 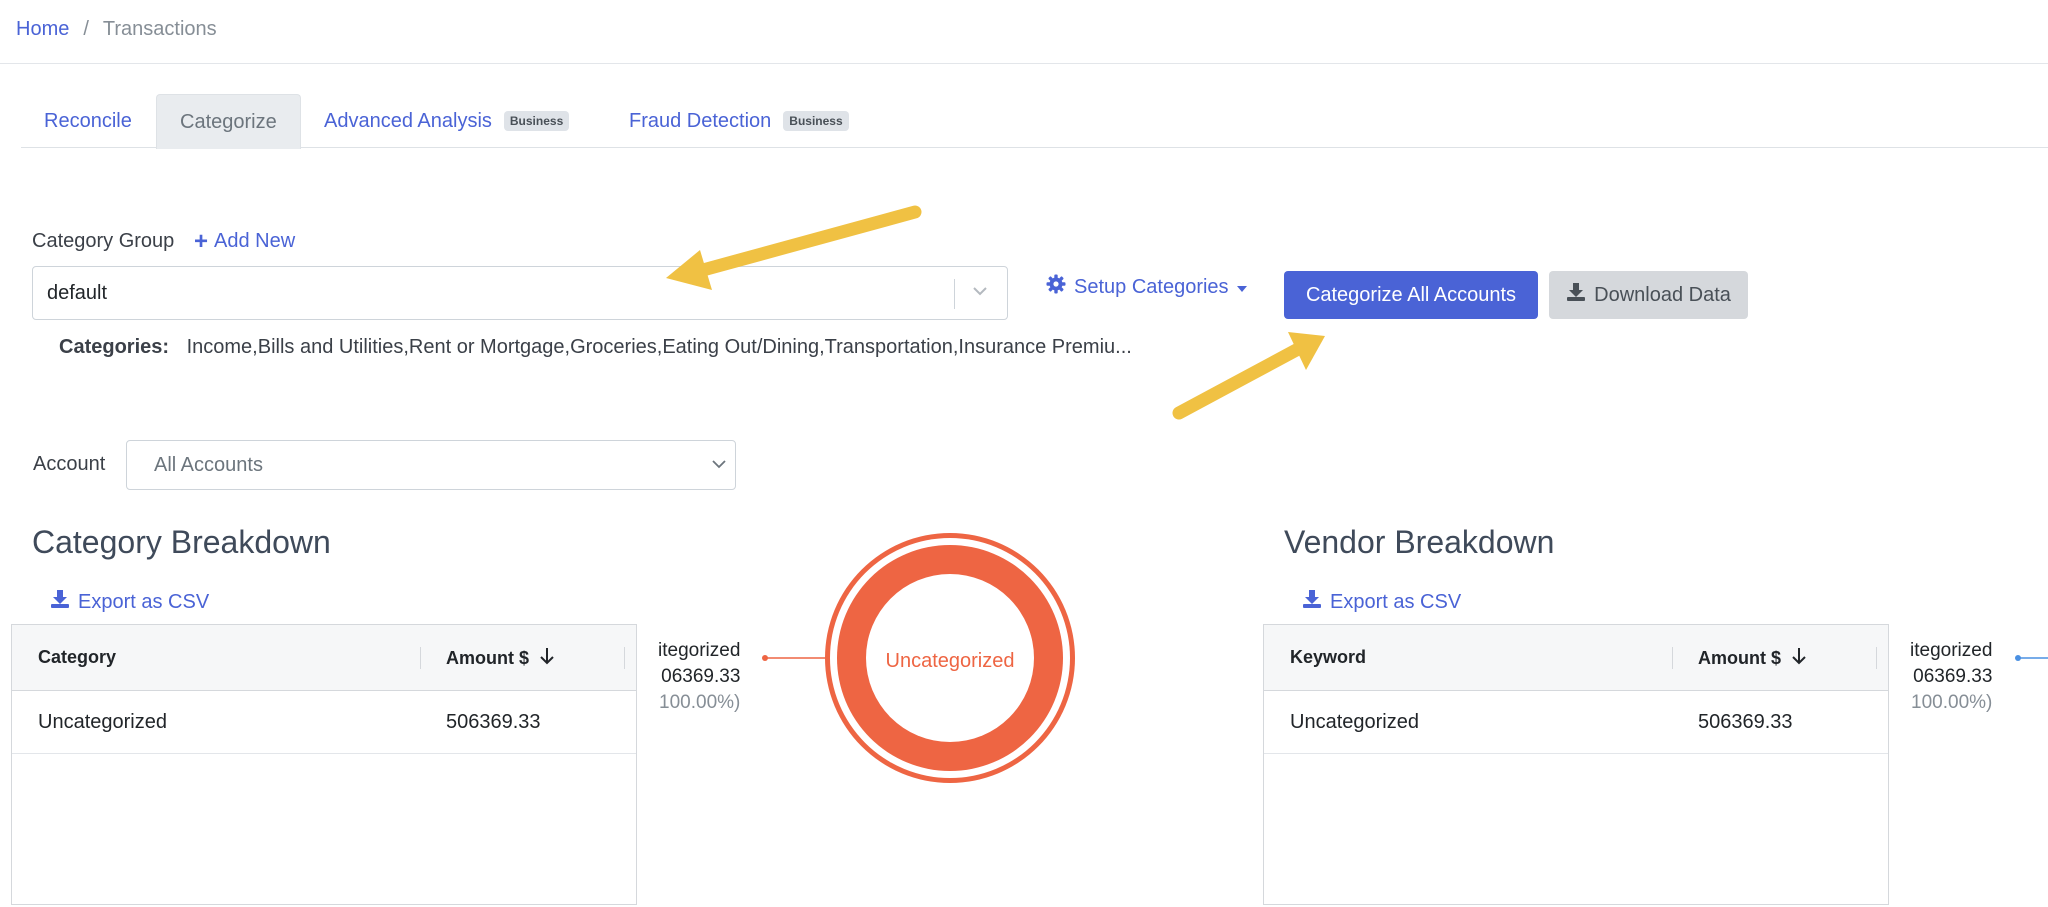 What do you see at coordinates (69, 464) in the screenshot?
I see `account-label: Account` at bounding box center [69, 464].